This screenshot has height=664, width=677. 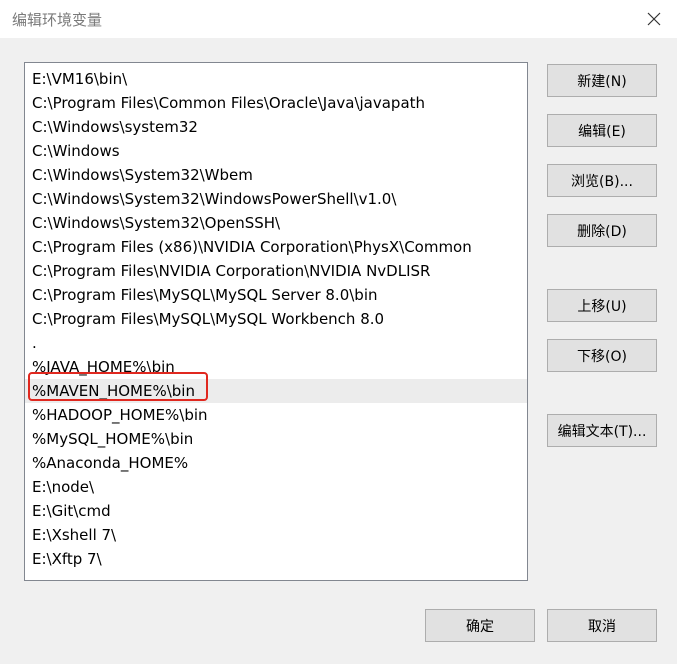 What do you see at coordinates (276, 151) in the screenshot?
I see `list-item: C:\Windows` at bounding box center [276, 151].